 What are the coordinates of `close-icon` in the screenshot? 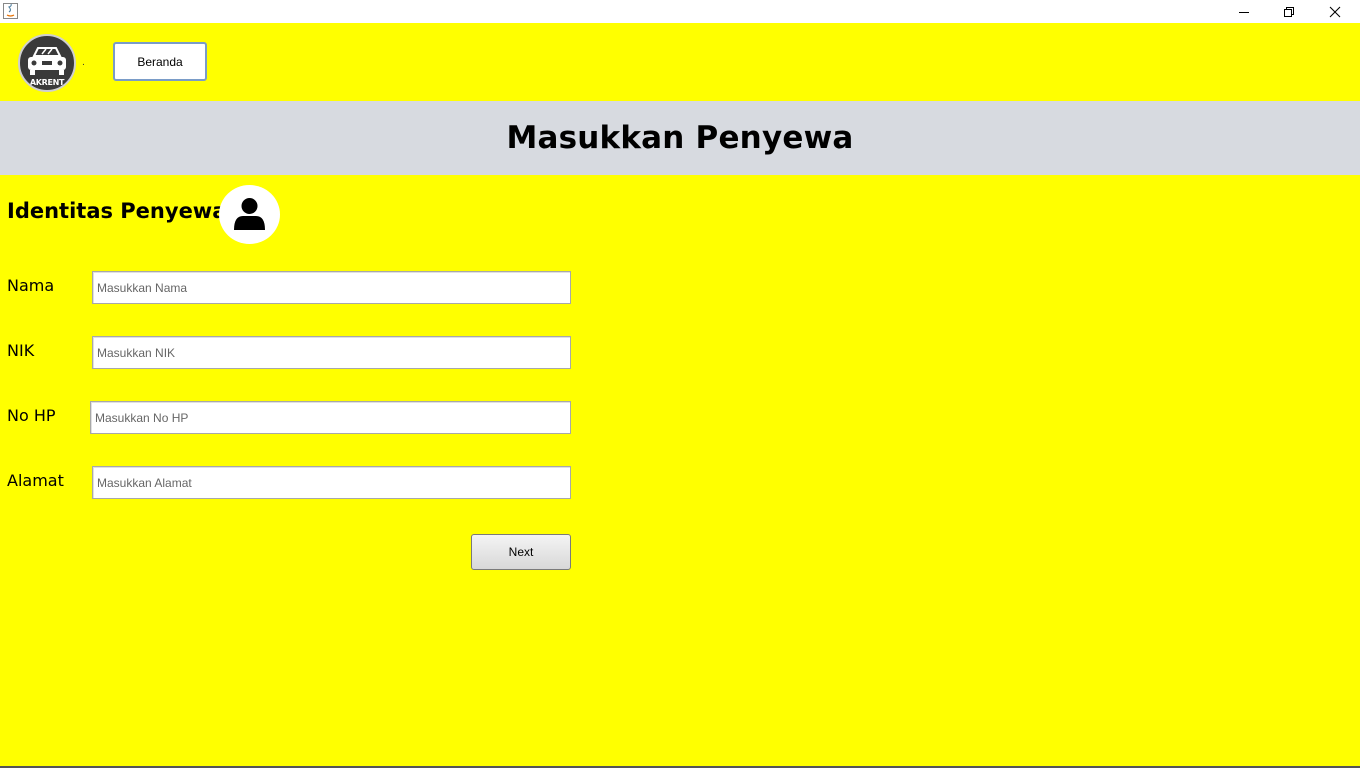 It's located at (1335, 11).